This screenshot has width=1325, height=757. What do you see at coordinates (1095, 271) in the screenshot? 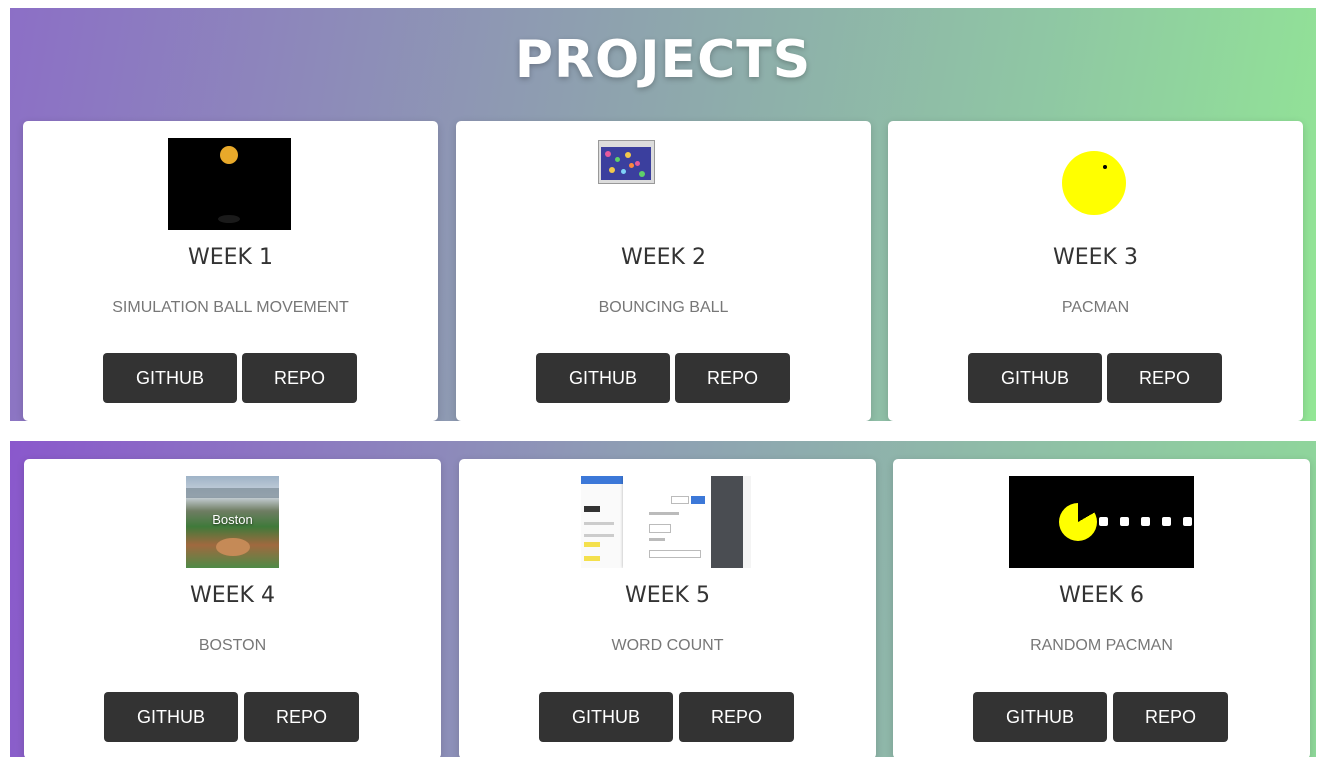
I see `project-card-week-3: WEEK 3 PACMAN GITHUB REPO` at bounding box center [1095, 271].